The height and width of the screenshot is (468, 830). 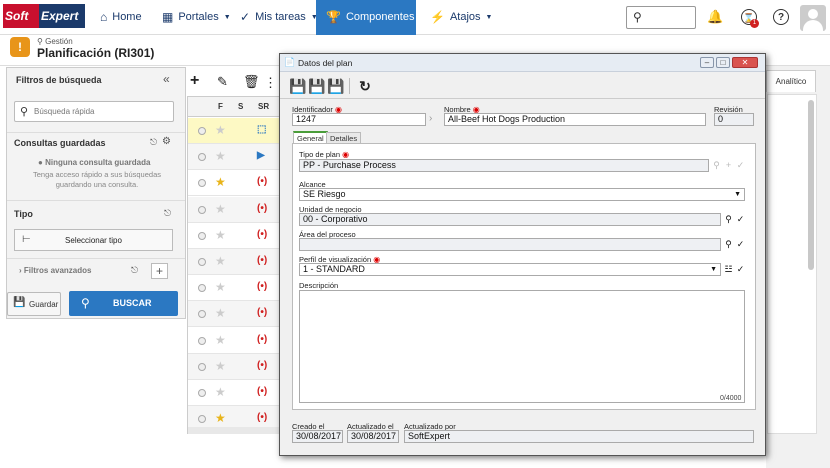 What do you see at coordinates (238, 131) in the screenshot?
I see `table-row: ★ ⬚` at bounding box center [238, 131].